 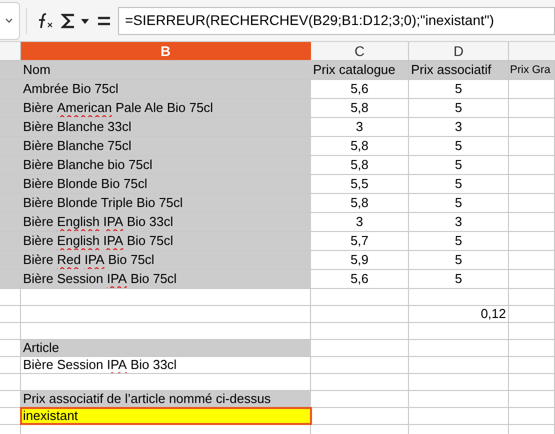 I want to click on equals-icon, so click(x=104, y=20).